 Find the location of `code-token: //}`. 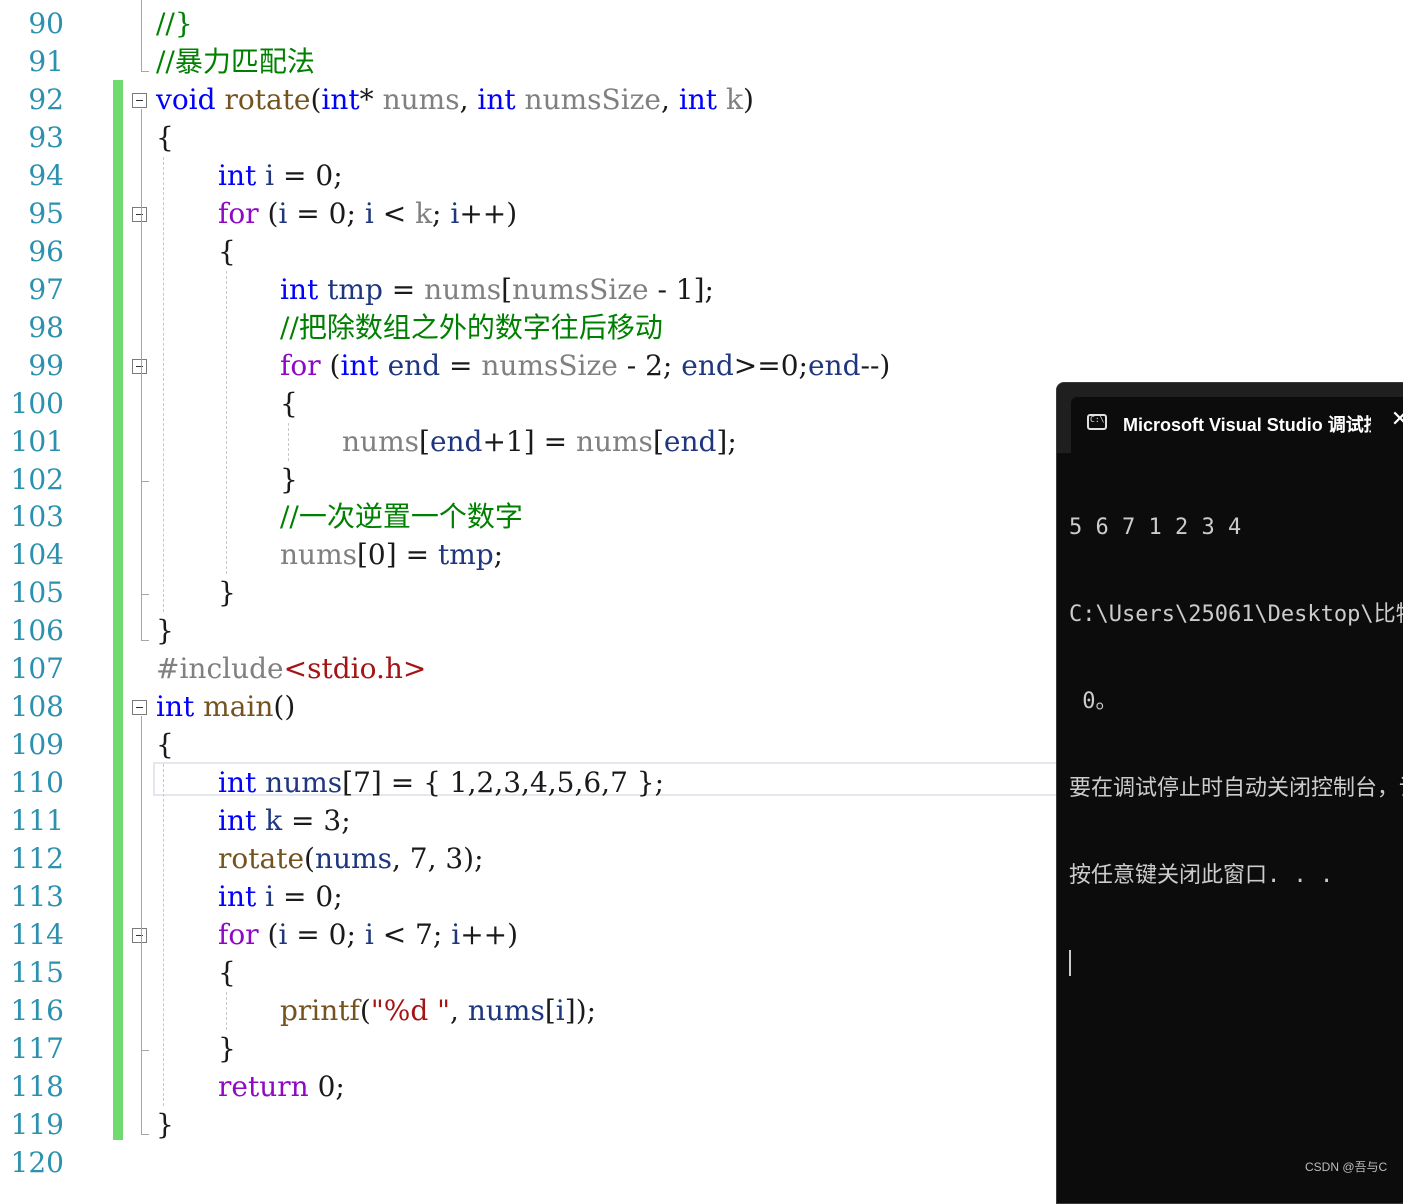

code-token: //} is located at coordinates (174, 23).